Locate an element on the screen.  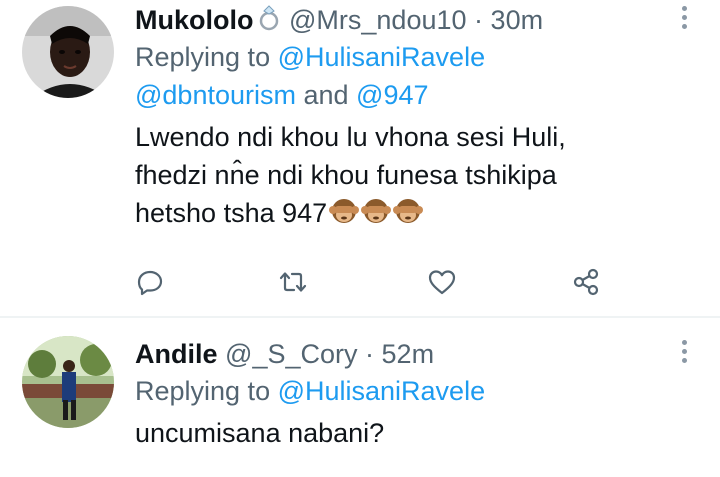
reply-and: and is located at coordinates (326, 95).